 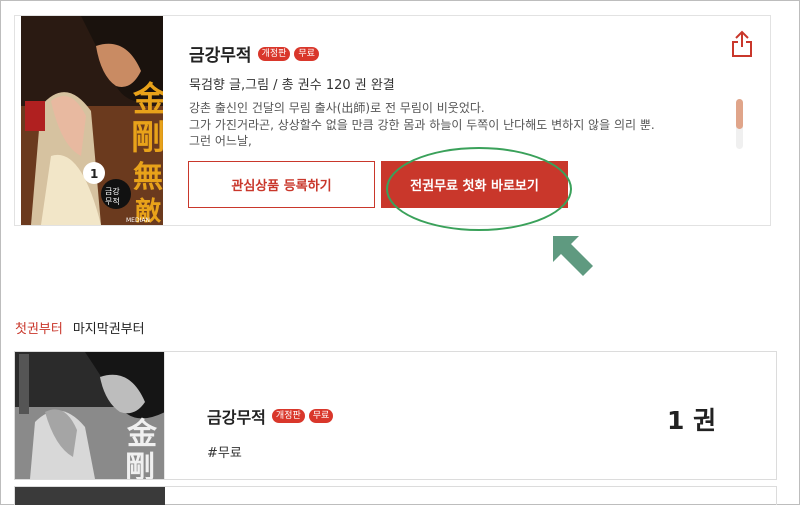 I want to click on volume-list-item, so click(x=395, y=495).